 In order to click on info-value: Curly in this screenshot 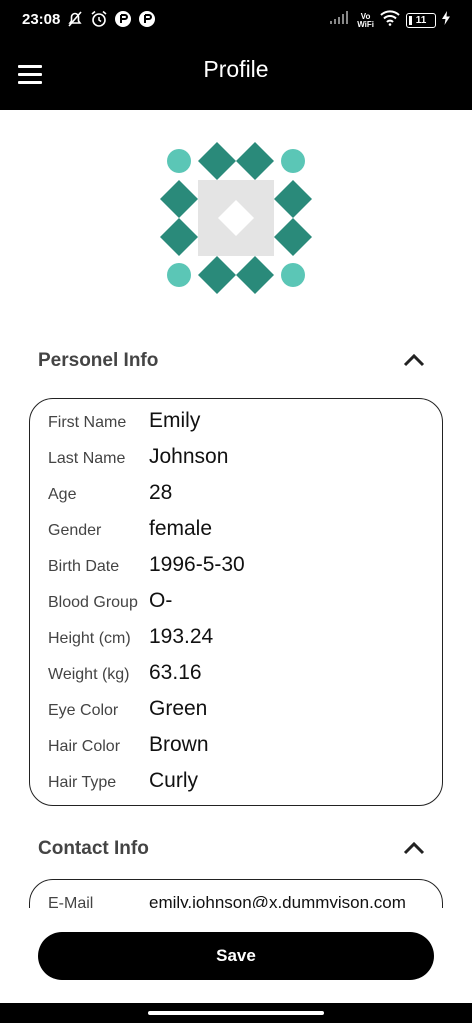, I will do `click(174, 780)`.